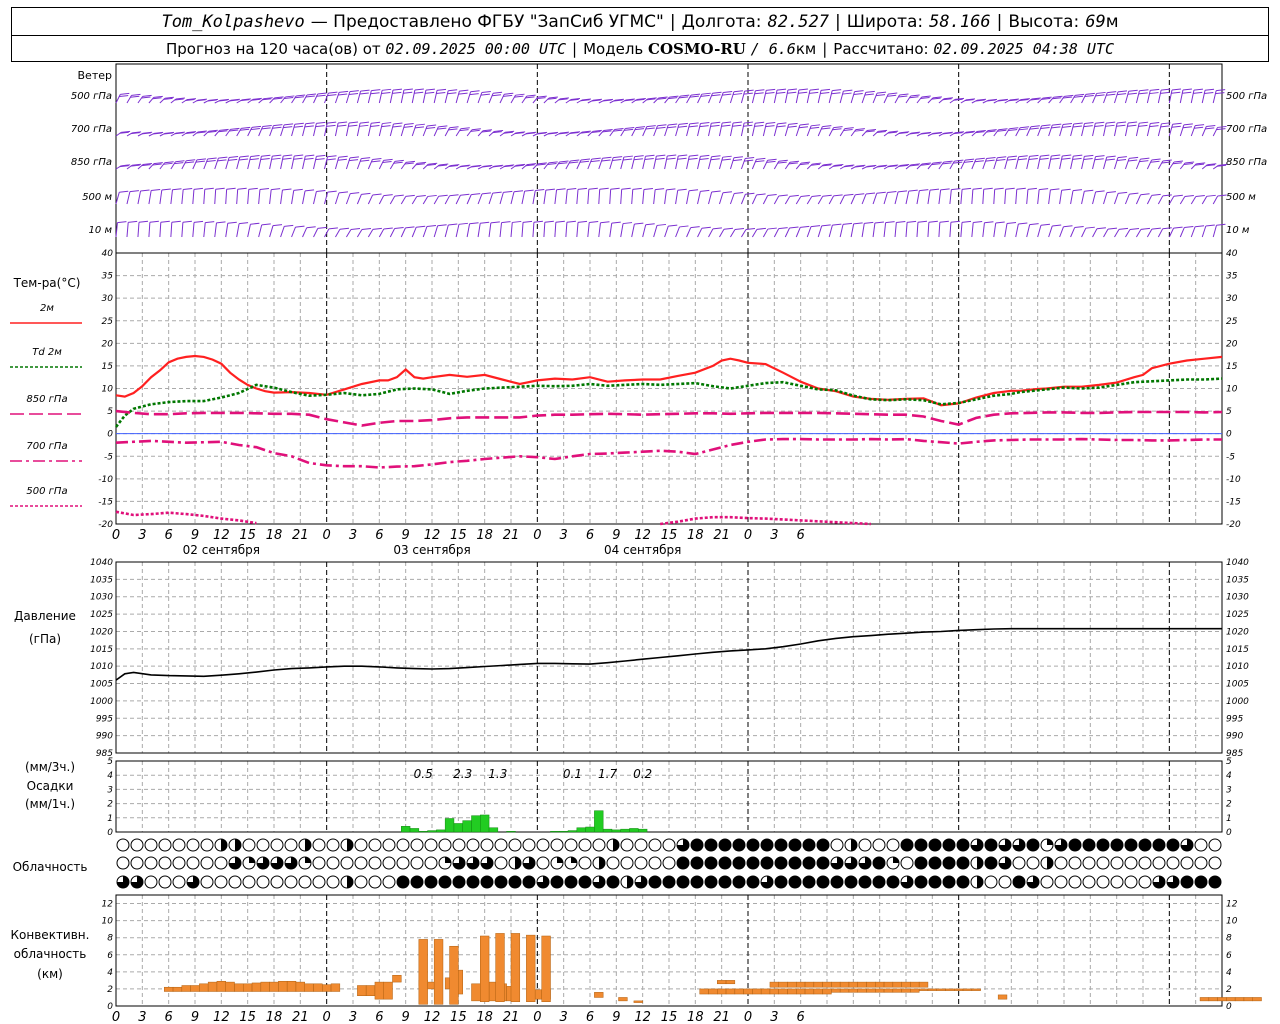 The width and height of the screenshot is (1280, 1024). Describe the element at coordinates (1234, 737) in the screenshot. I see `pressure-tick-right: 990` at that location.